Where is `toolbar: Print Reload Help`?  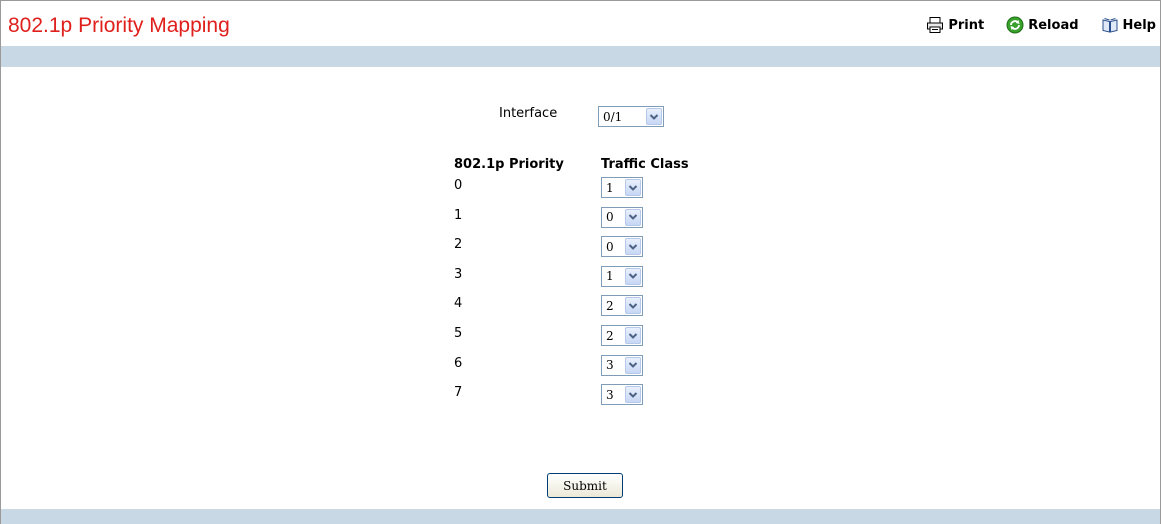 toolbar: Print Reload Help is located at coordinates (1030, 25).